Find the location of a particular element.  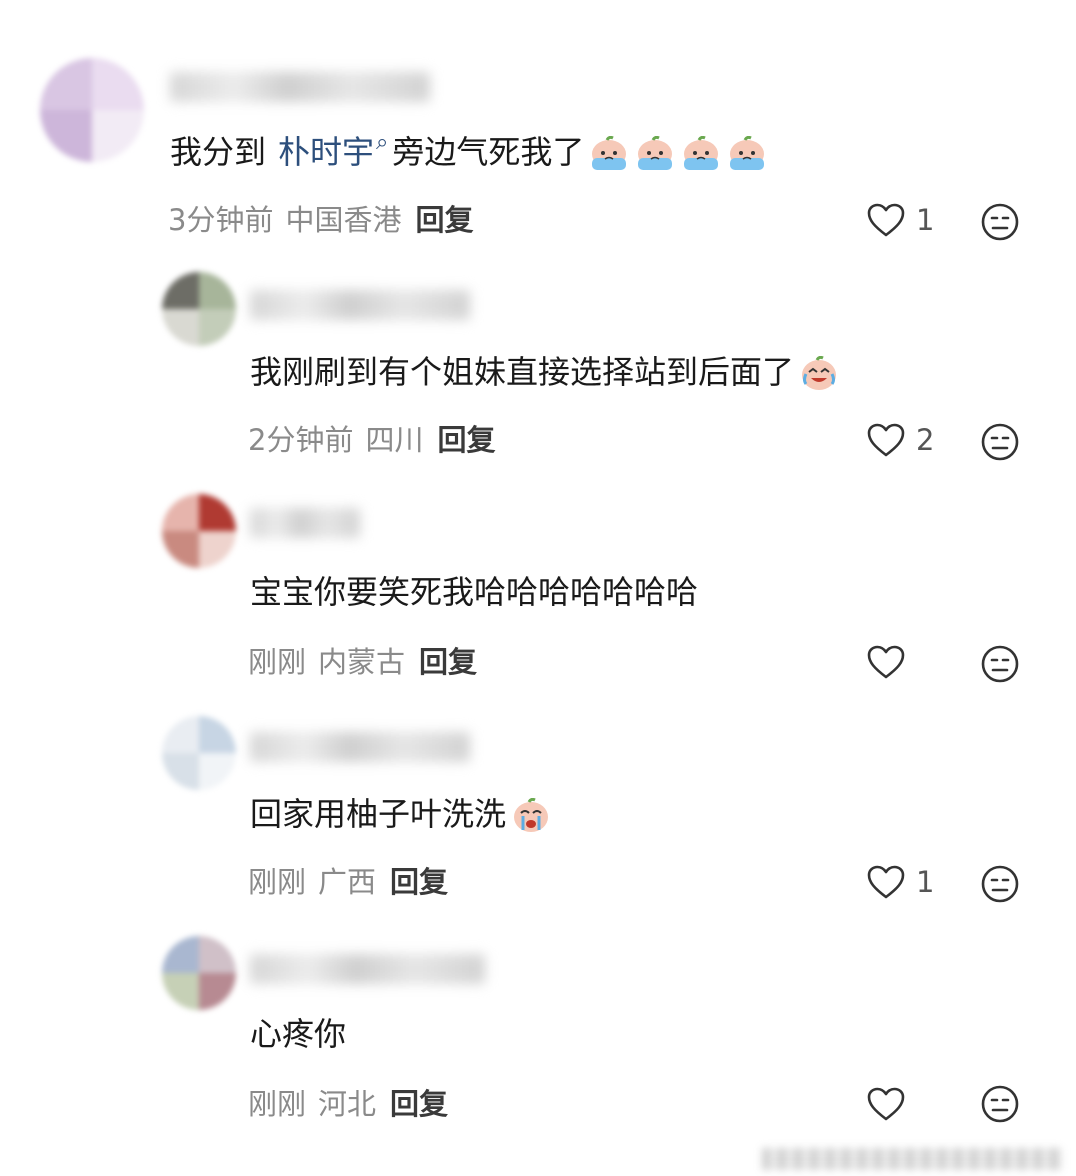

ip-location: 广西 is located at coordinates (347, 882).